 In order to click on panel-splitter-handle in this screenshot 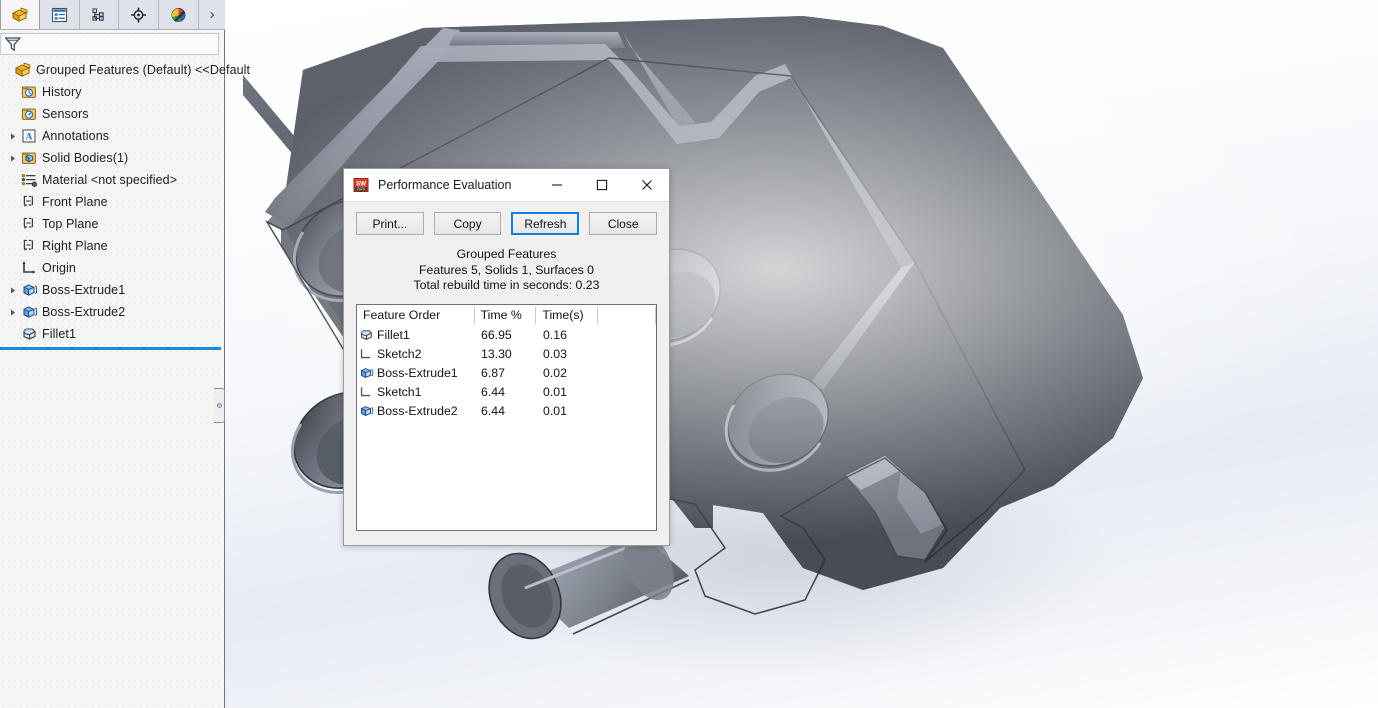, I will do `click(219, 405)`.